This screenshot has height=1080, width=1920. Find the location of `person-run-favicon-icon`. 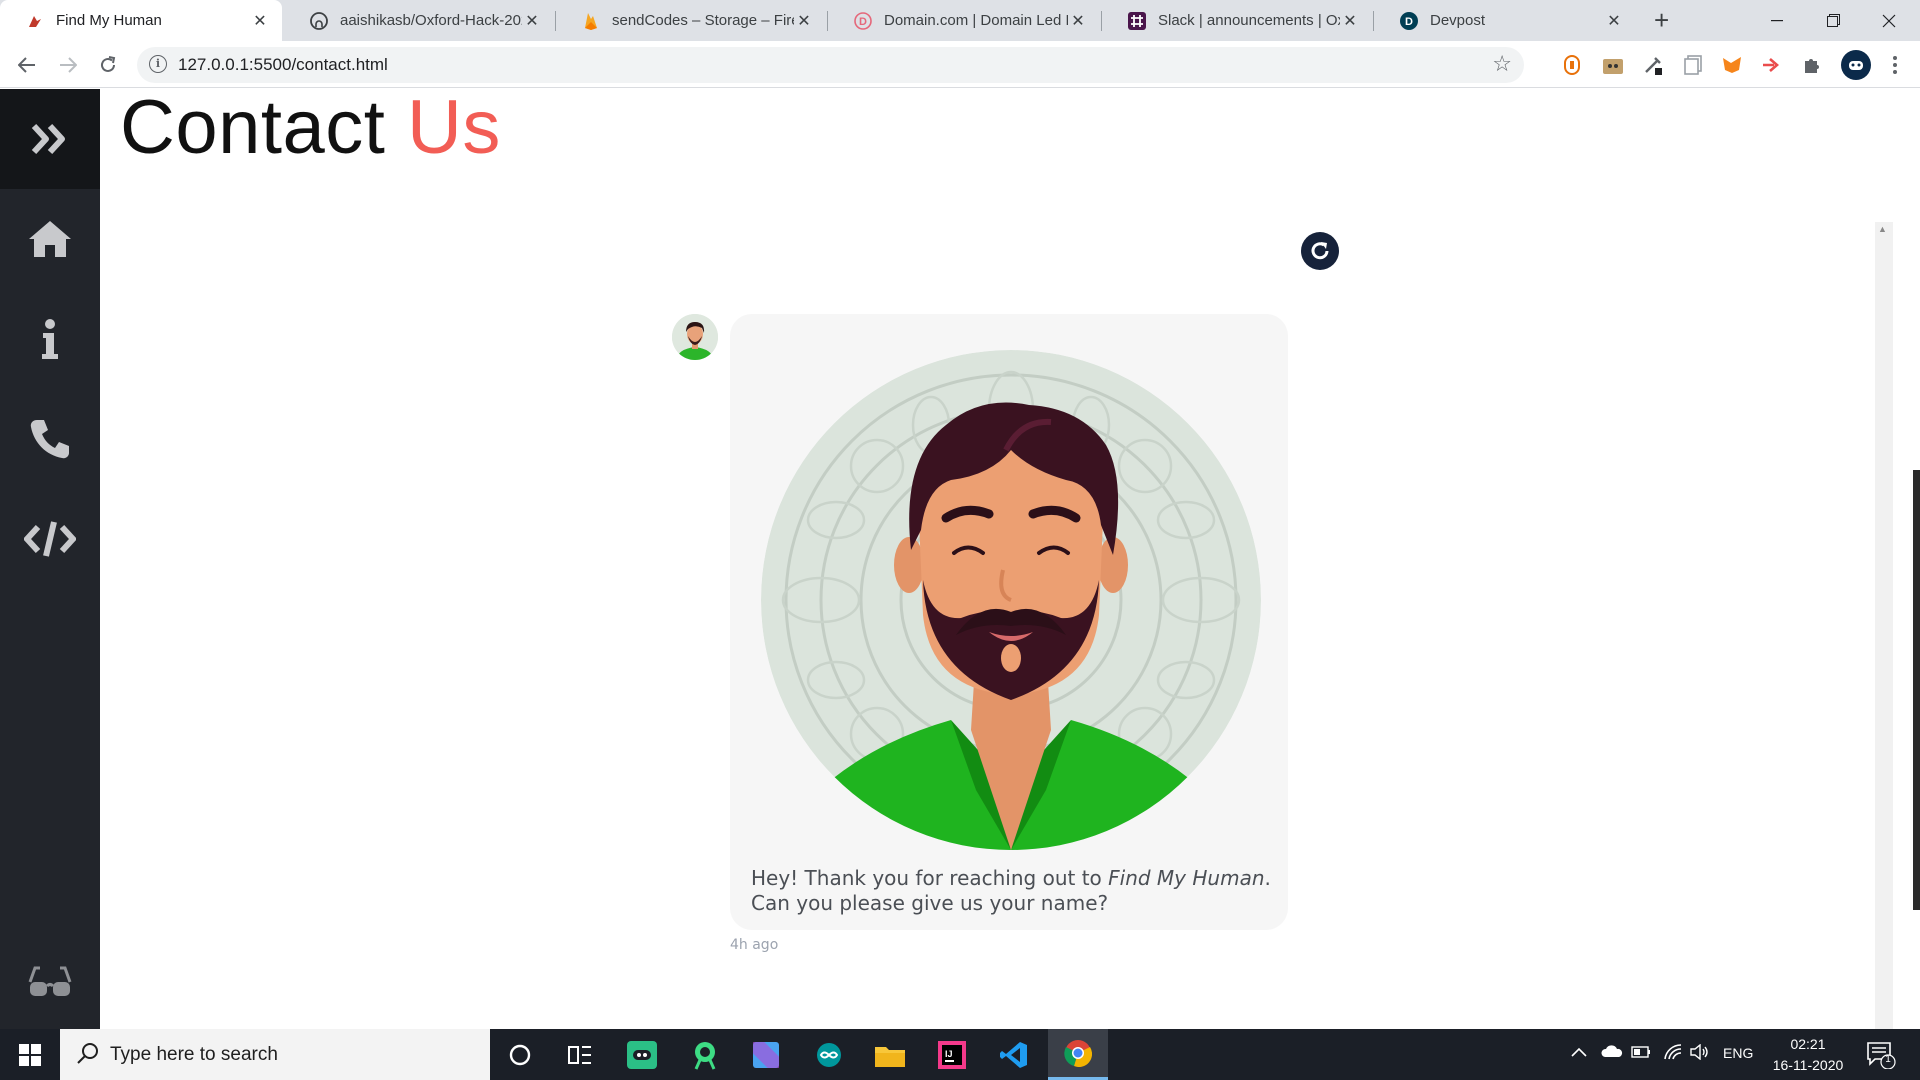

person-run-favicon-icon is located at coordinates (35, 21).